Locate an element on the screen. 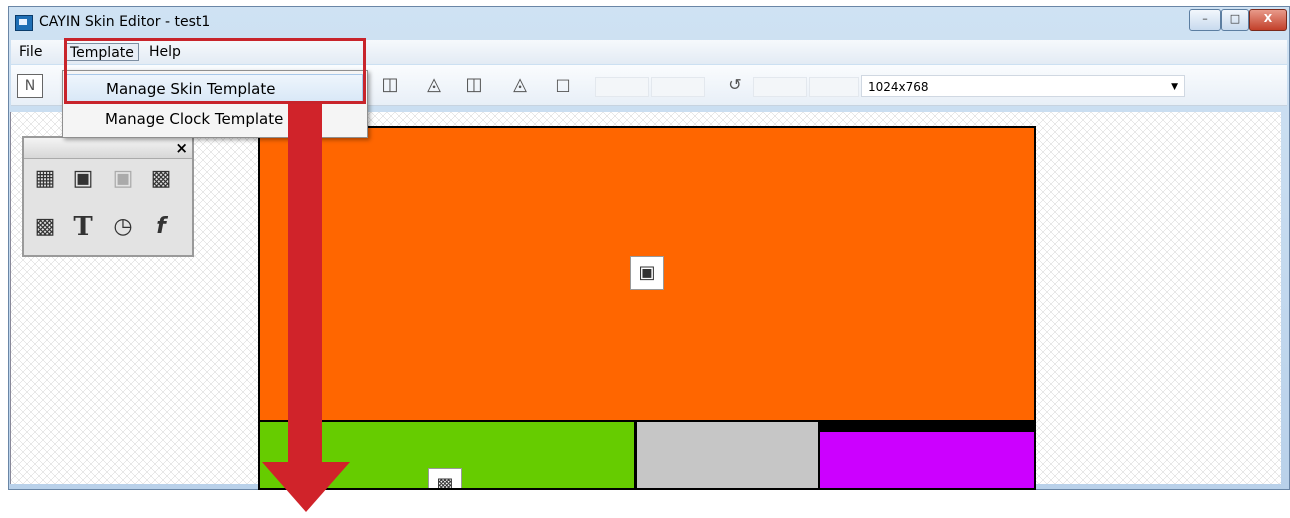  image-zone-icon: ▦ is located at coordinates (45, 179).